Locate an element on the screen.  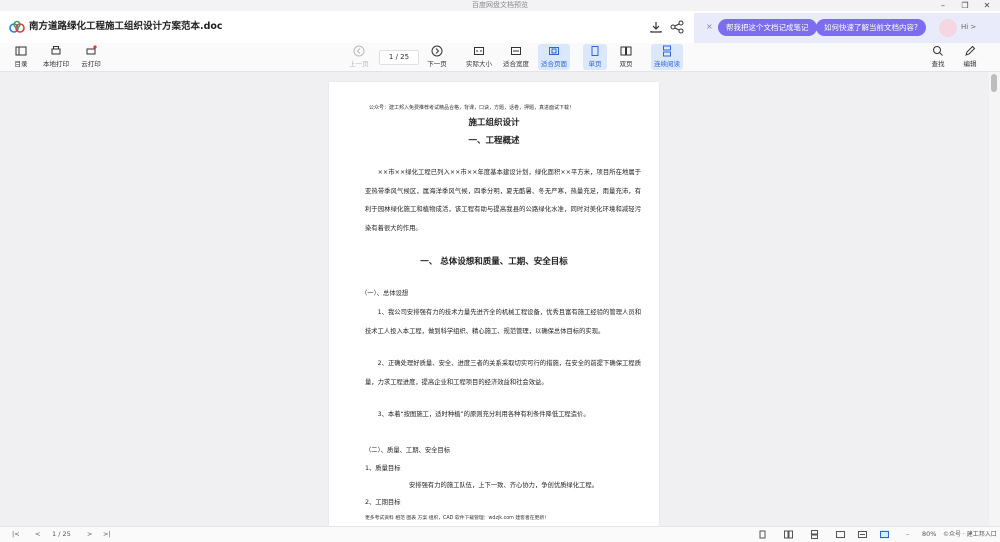
fit-width-button: 适合宽度 is located at coordinates (516, 57).